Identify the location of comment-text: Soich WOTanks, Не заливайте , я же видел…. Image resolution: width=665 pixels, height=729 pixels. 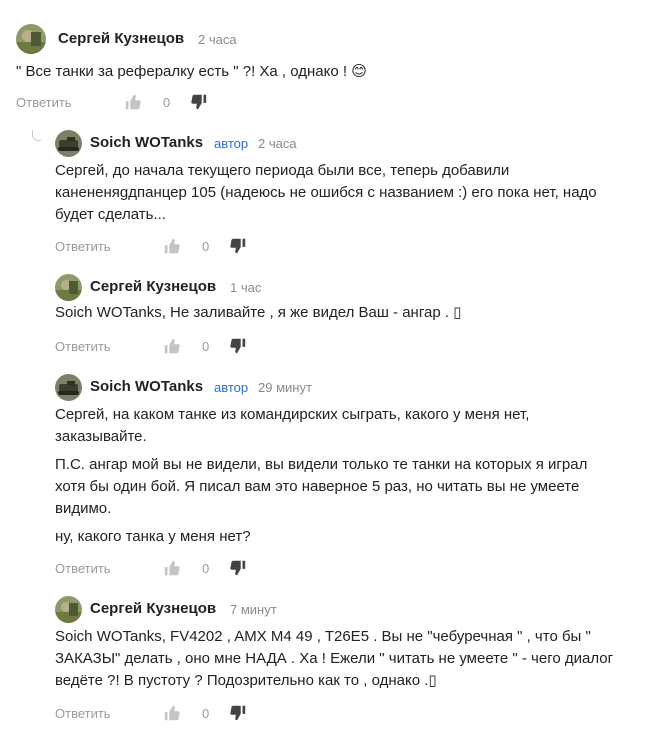
(335, 316).